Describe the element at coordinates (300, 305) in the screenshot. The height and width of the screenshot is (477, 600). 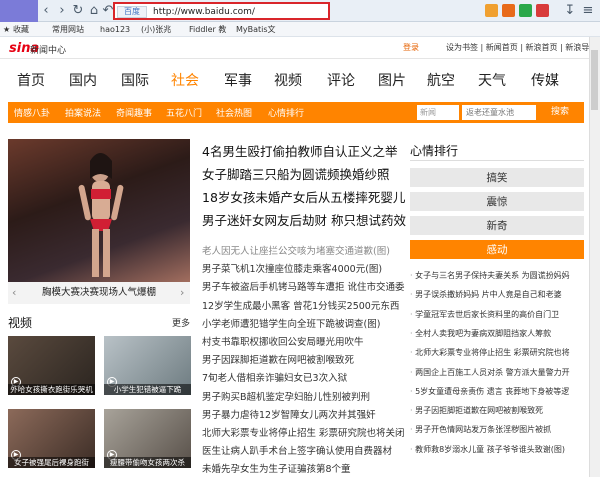
I see `news-item: 12岁学生成最小黑客 曾花1分钱买2500元东西` at that location.